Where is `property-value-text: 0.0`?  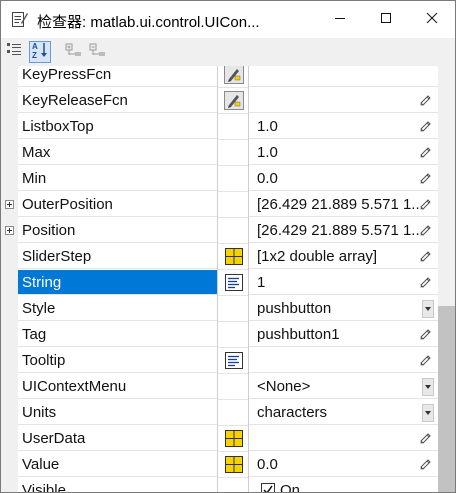 property-value-text: 0.0 is located at coordinates (267, 178).